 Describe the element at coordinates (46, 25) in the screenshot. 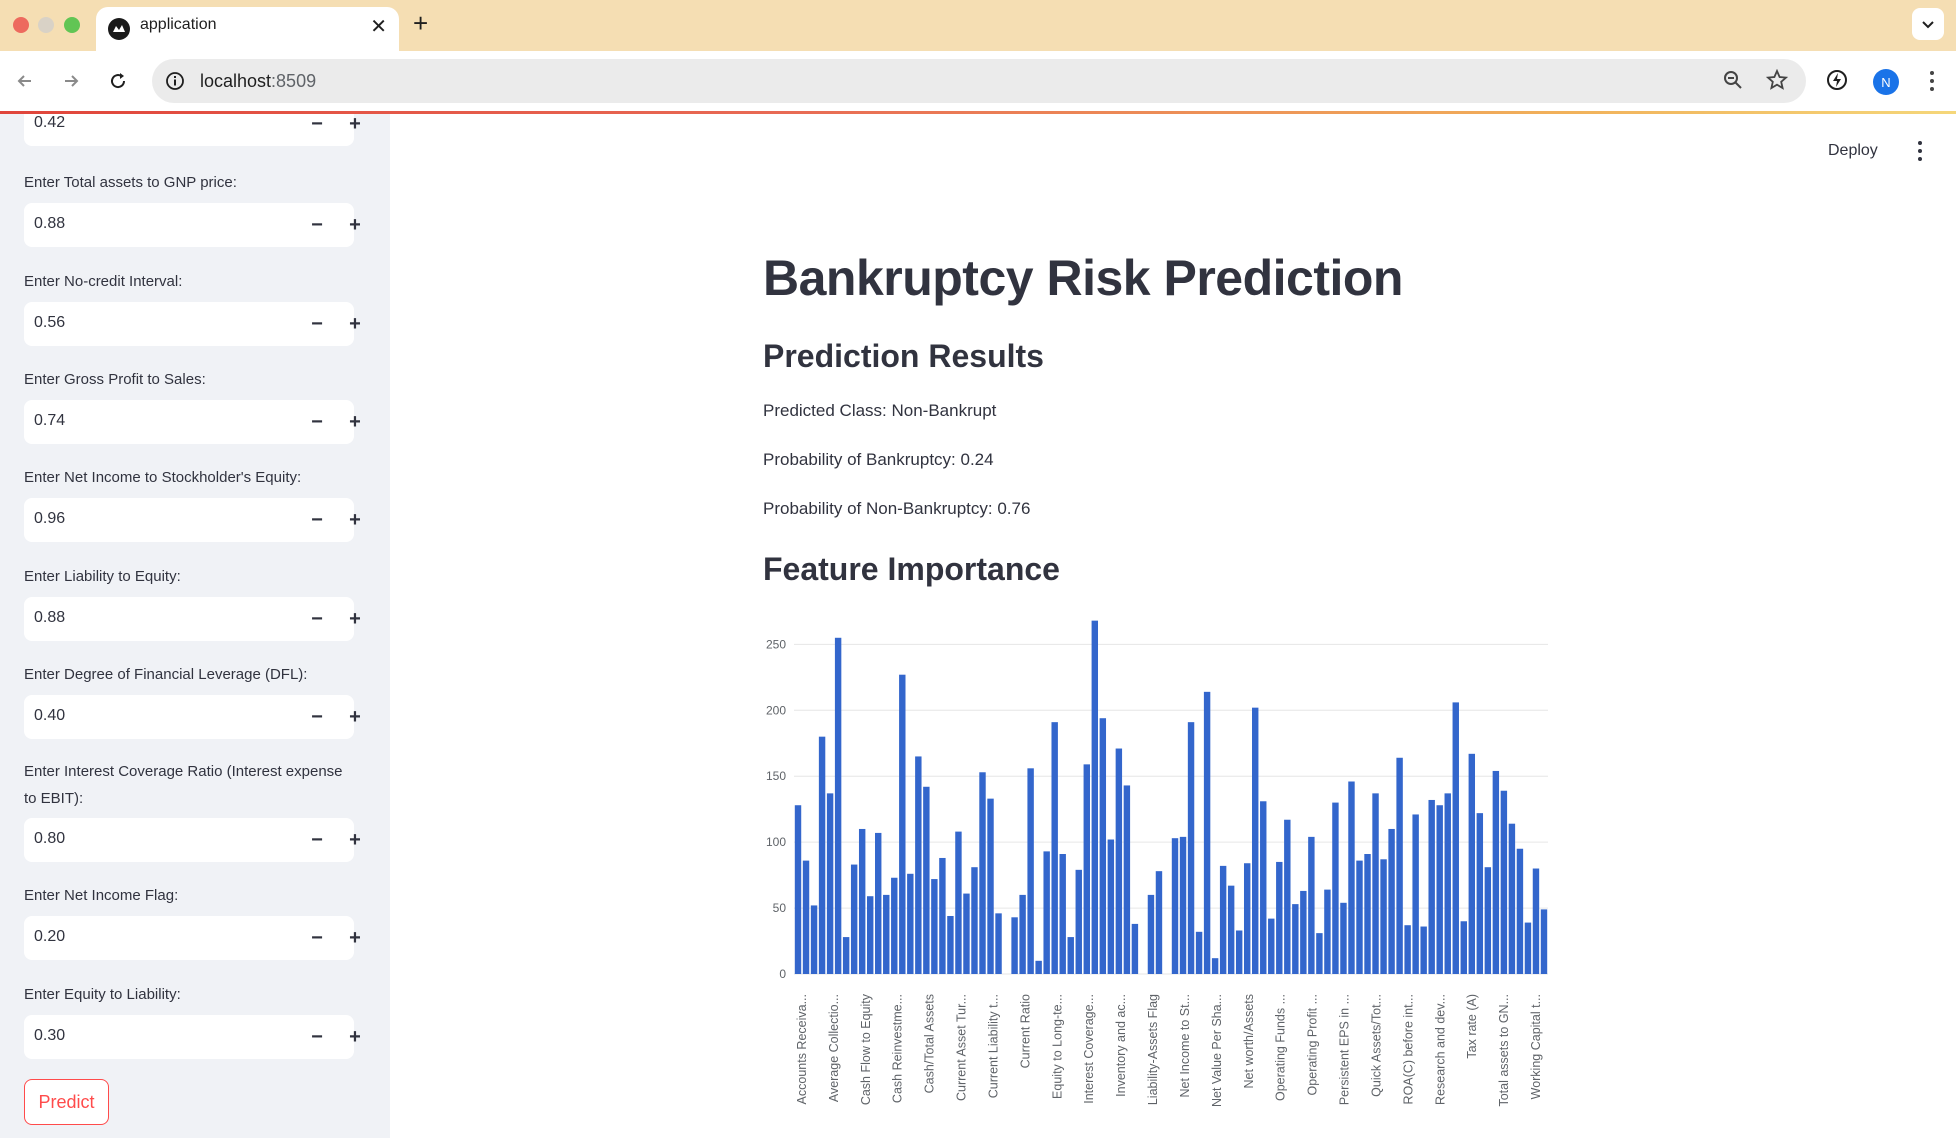

I see `minimize-window-button` at that location.